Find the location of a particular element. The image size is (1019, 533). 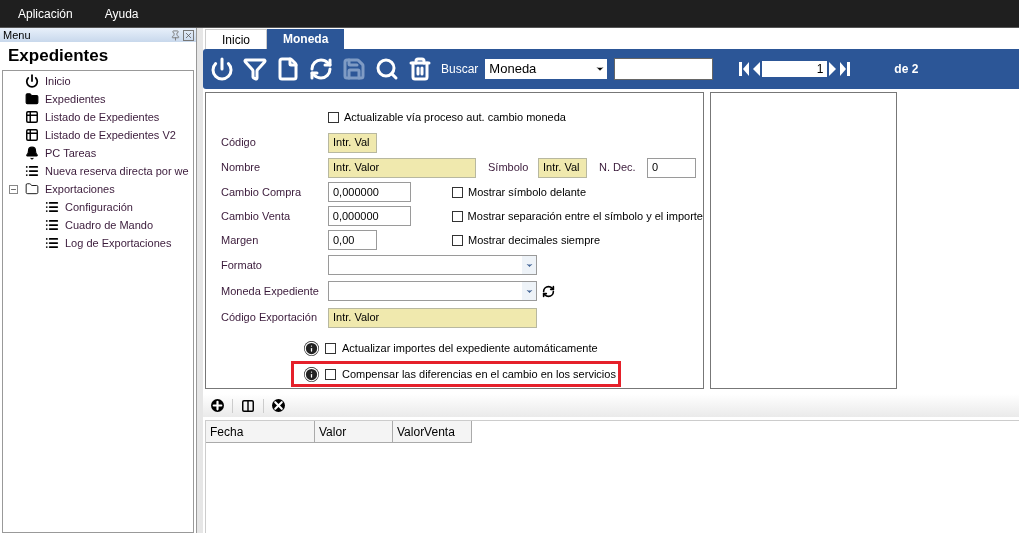

close-icon is located at coordinates (188, 35).